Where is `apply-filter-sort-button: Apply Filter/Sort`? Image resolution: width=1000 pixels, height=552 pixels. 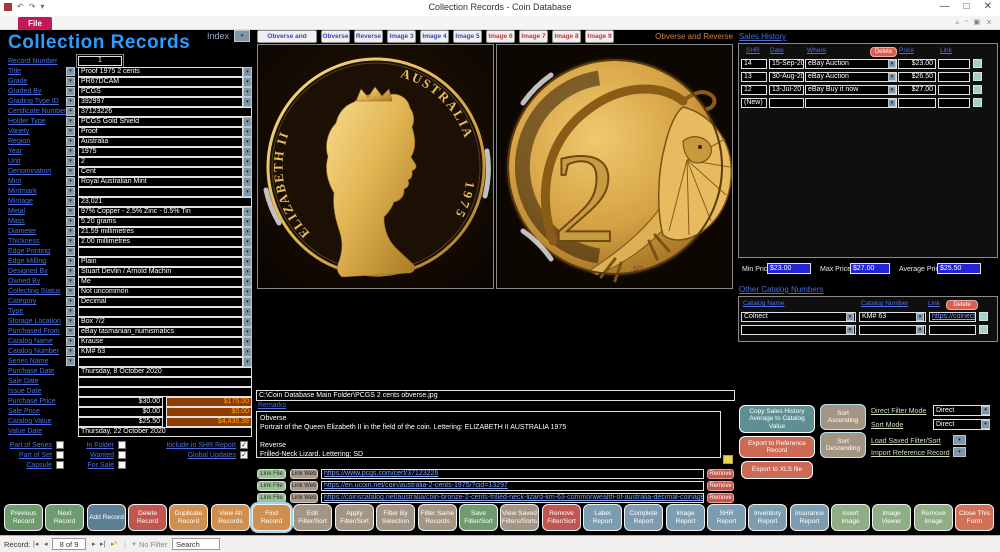
apply-filter-sort-button: Apply Filter/Sort is located at coordinates (354, 517).